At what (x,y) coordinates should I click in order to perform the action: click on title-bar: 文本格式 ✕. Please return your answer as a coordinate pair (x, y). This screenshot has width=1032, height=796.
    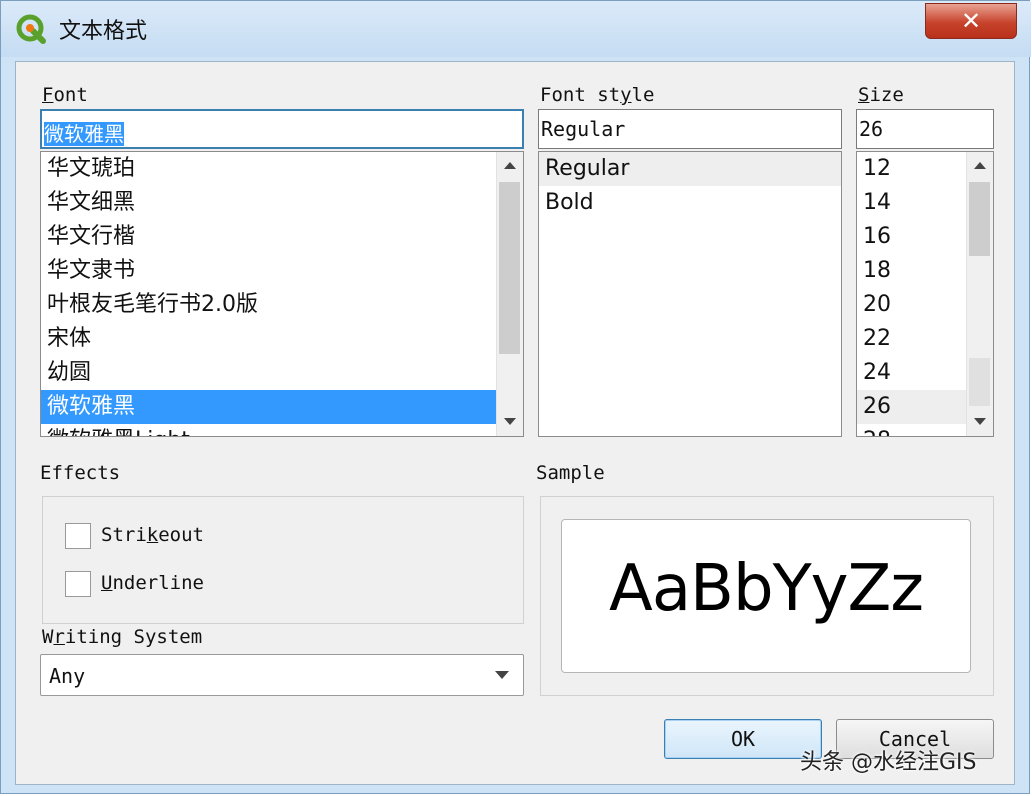
    Looking at the image, I should click on (516, 29).